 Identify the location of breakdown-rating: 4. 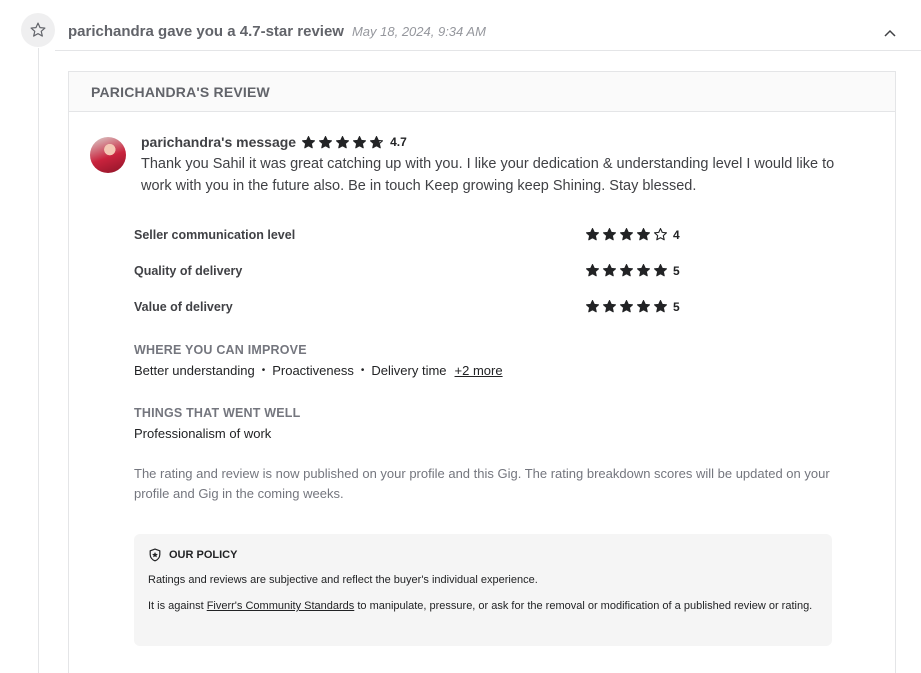
(632, 234).